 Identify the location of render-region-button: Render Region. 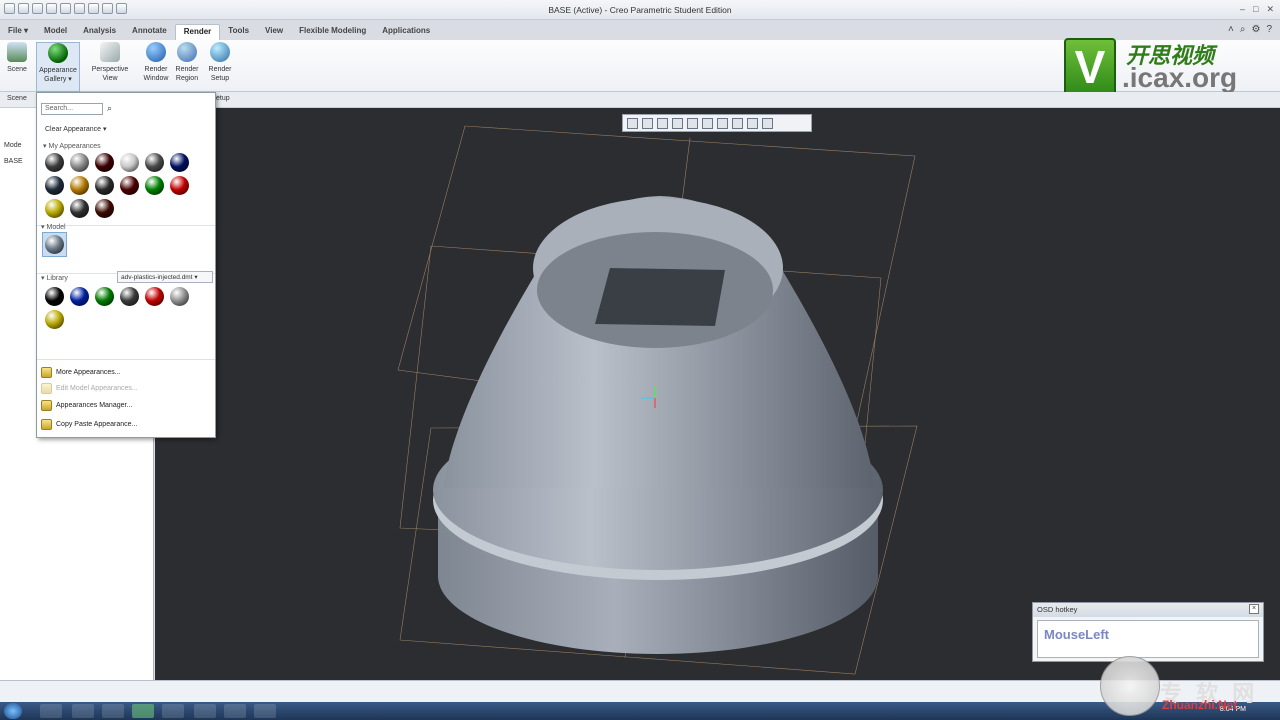
(187, 62).